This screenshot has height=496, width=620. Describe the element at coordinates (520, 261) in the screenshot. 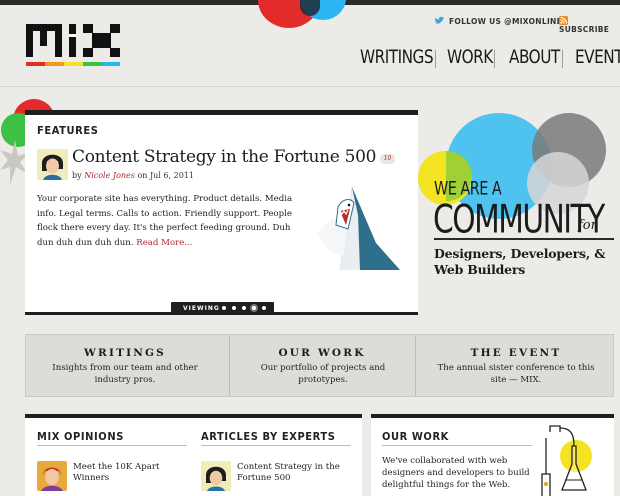

I see `tagline-audience: Designers, Developers, & Web Builders` at that location.